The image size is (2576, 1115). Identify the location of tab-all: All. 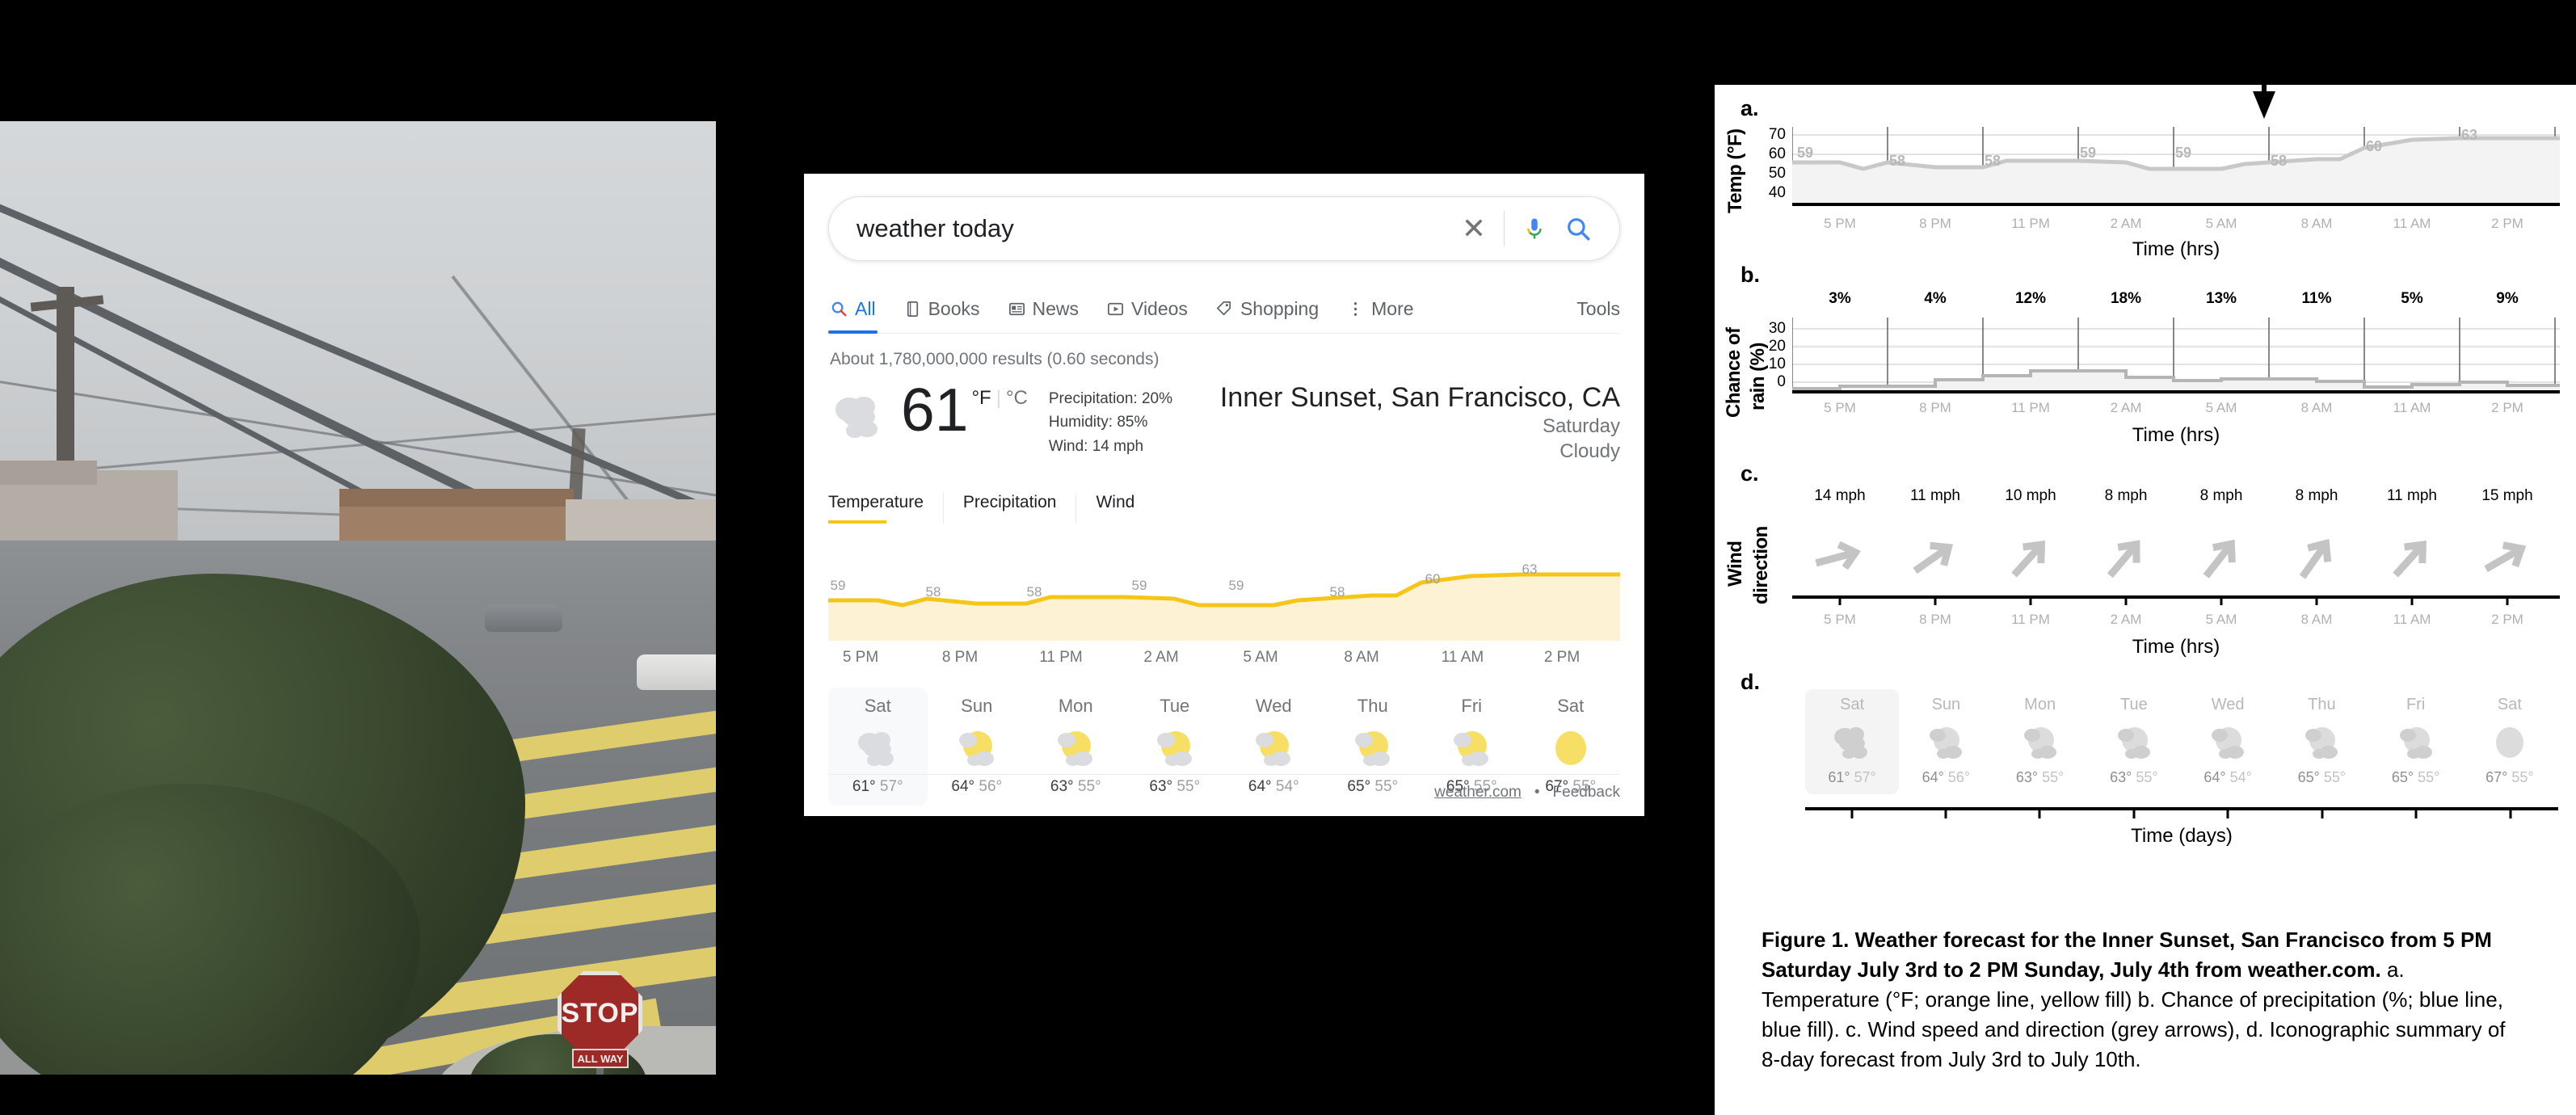
(853, 310).